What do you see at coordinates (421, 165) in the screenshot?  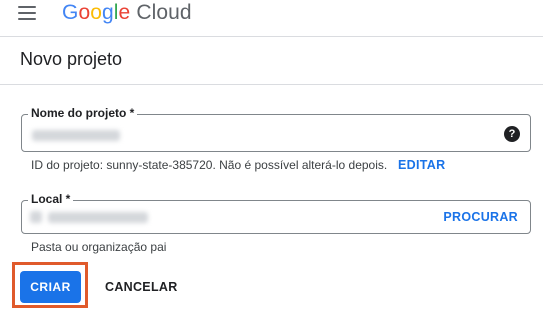 I see `edit-project-id-button: EDITAR` at bounding box center [421, 165].